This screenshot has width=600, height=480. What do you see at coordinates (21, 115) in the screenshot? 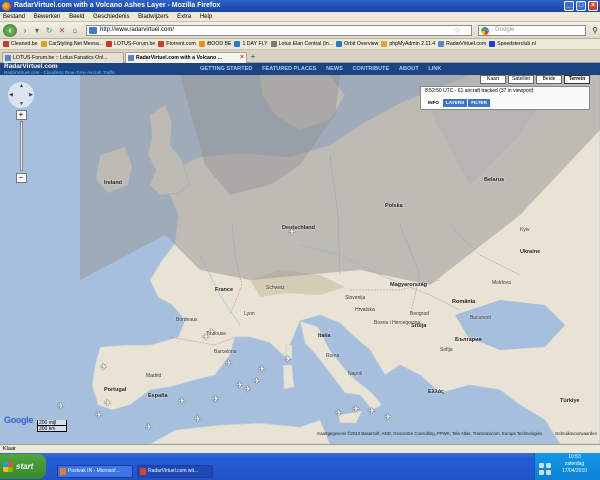
I see `zoom-in-button: +` at bounding box center [21, 115].